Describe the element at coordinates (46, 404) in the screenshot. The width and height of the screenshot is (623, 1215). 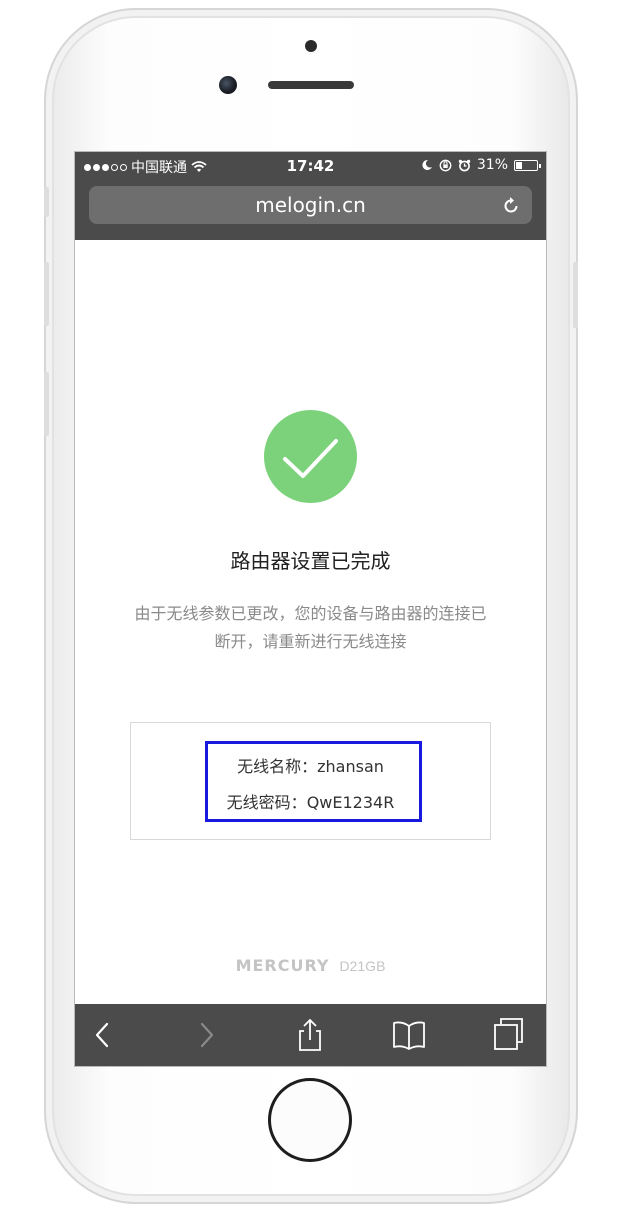
I see `volume-down-button` at that location.